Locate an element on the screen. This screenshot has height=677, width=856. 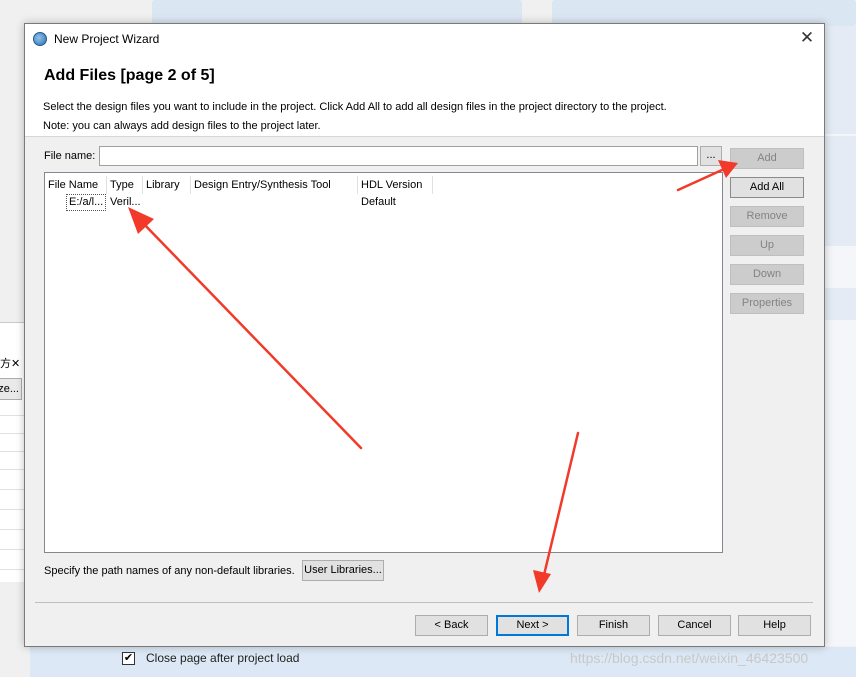
dialog-title: New Project Wizard is located at coordinates (107, 39).